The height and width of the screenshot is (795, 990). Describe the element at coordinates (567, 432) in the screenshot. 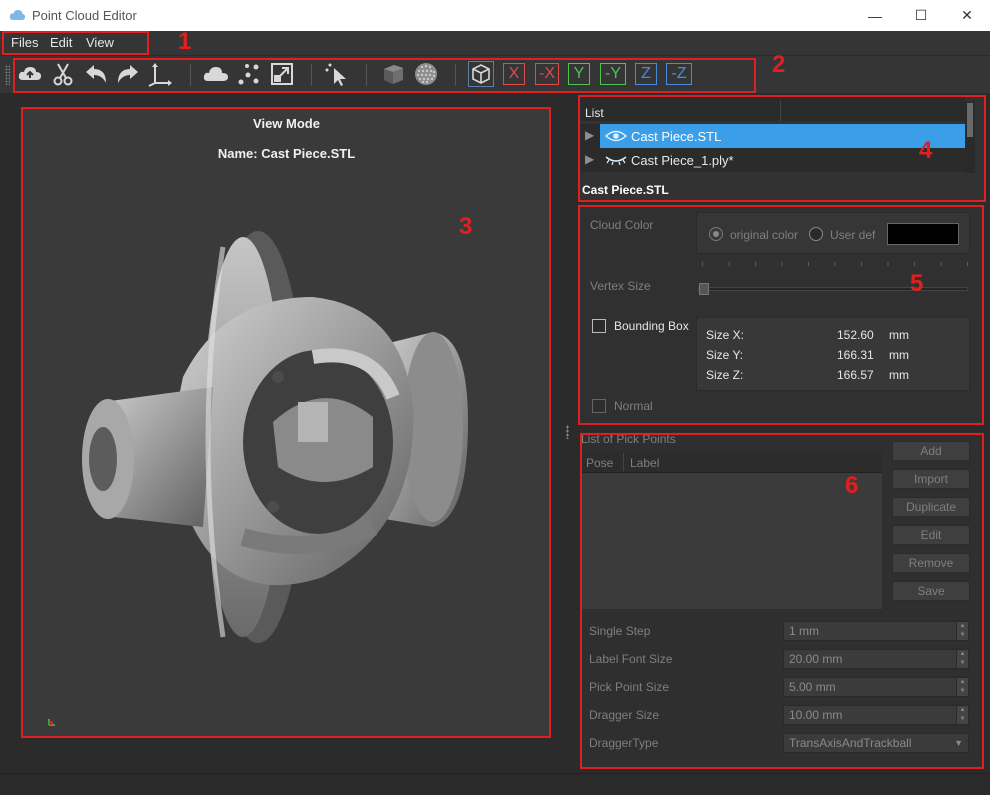

I see `splitter-handle` at that location.